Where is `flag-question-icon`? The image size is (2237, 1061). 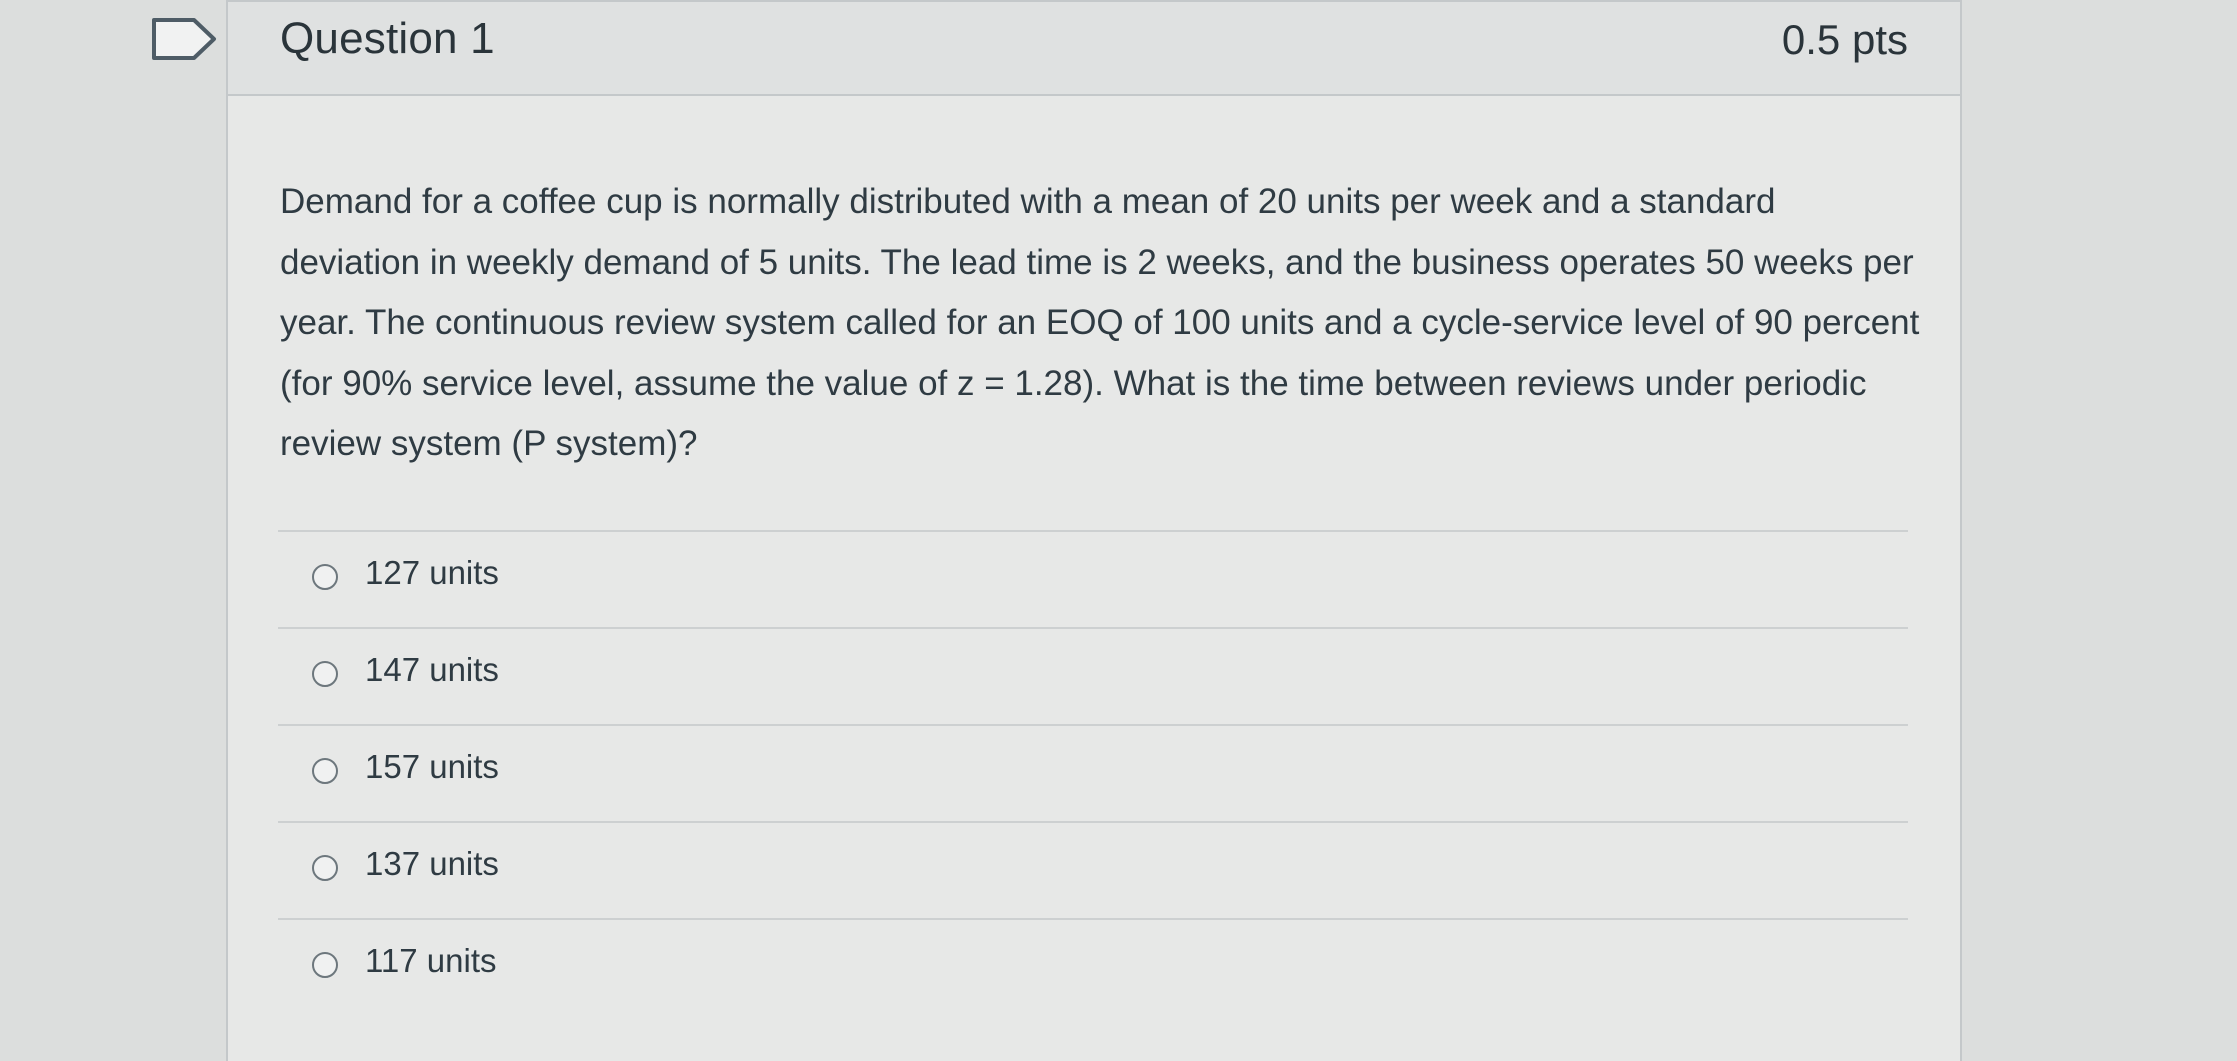 flag-question-icon is located at coordinates (186, 39).